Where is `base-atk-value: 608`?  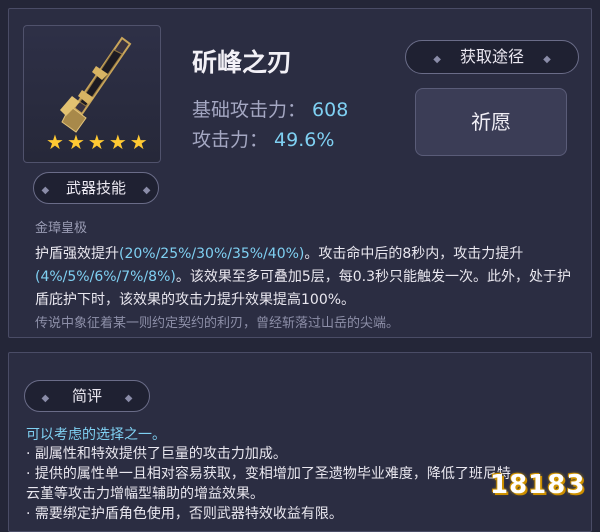 base-atk-value: 608 is located at coordinates (330, 110).